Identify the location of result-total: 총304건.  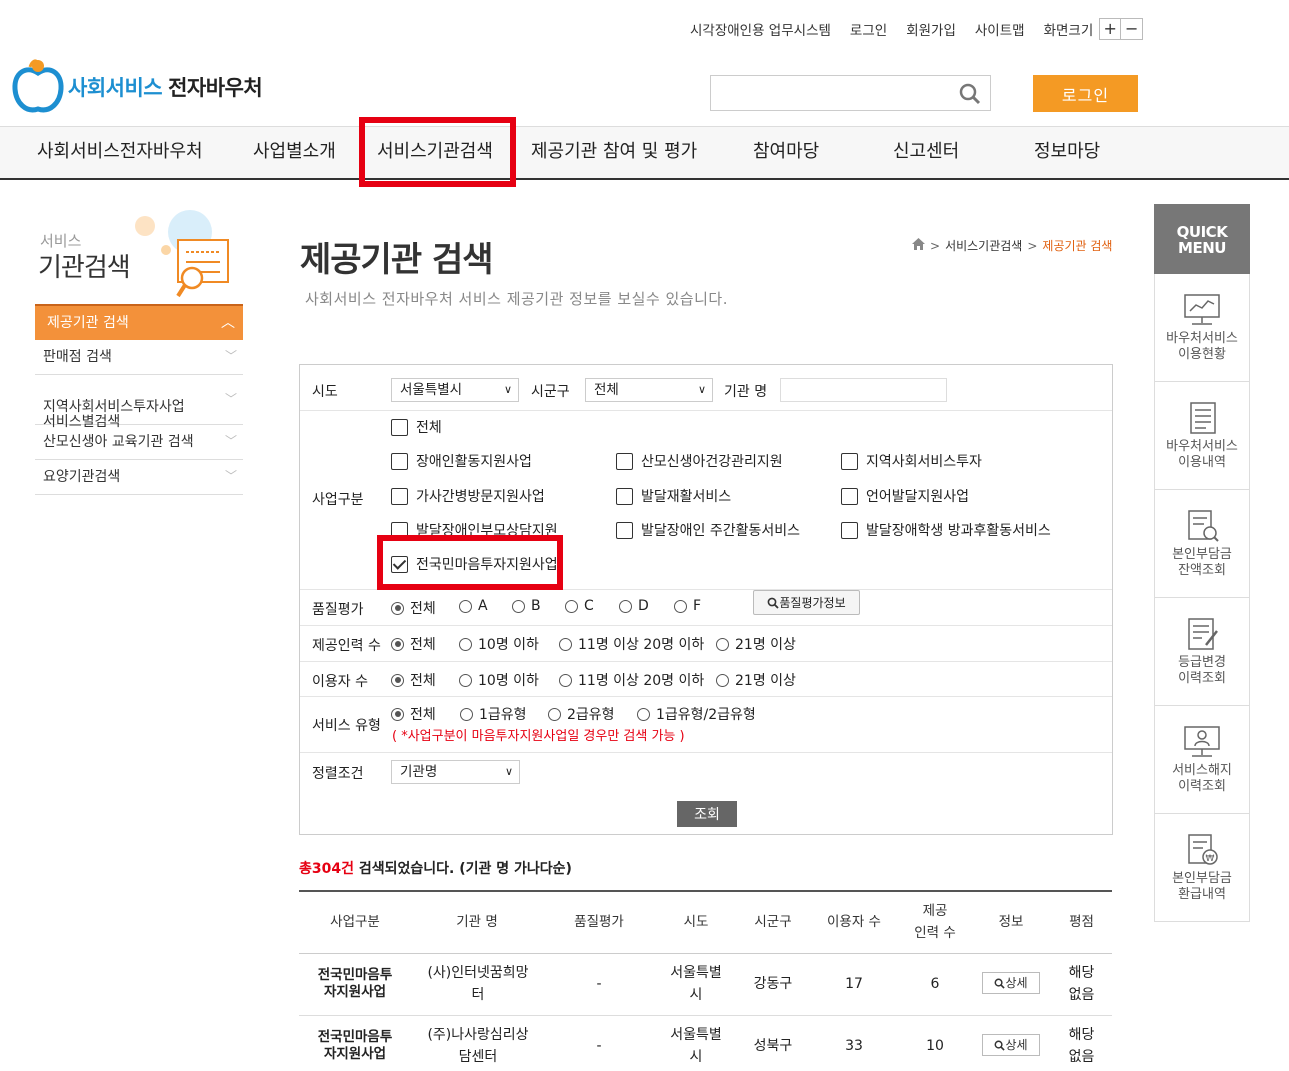
(326, 869).